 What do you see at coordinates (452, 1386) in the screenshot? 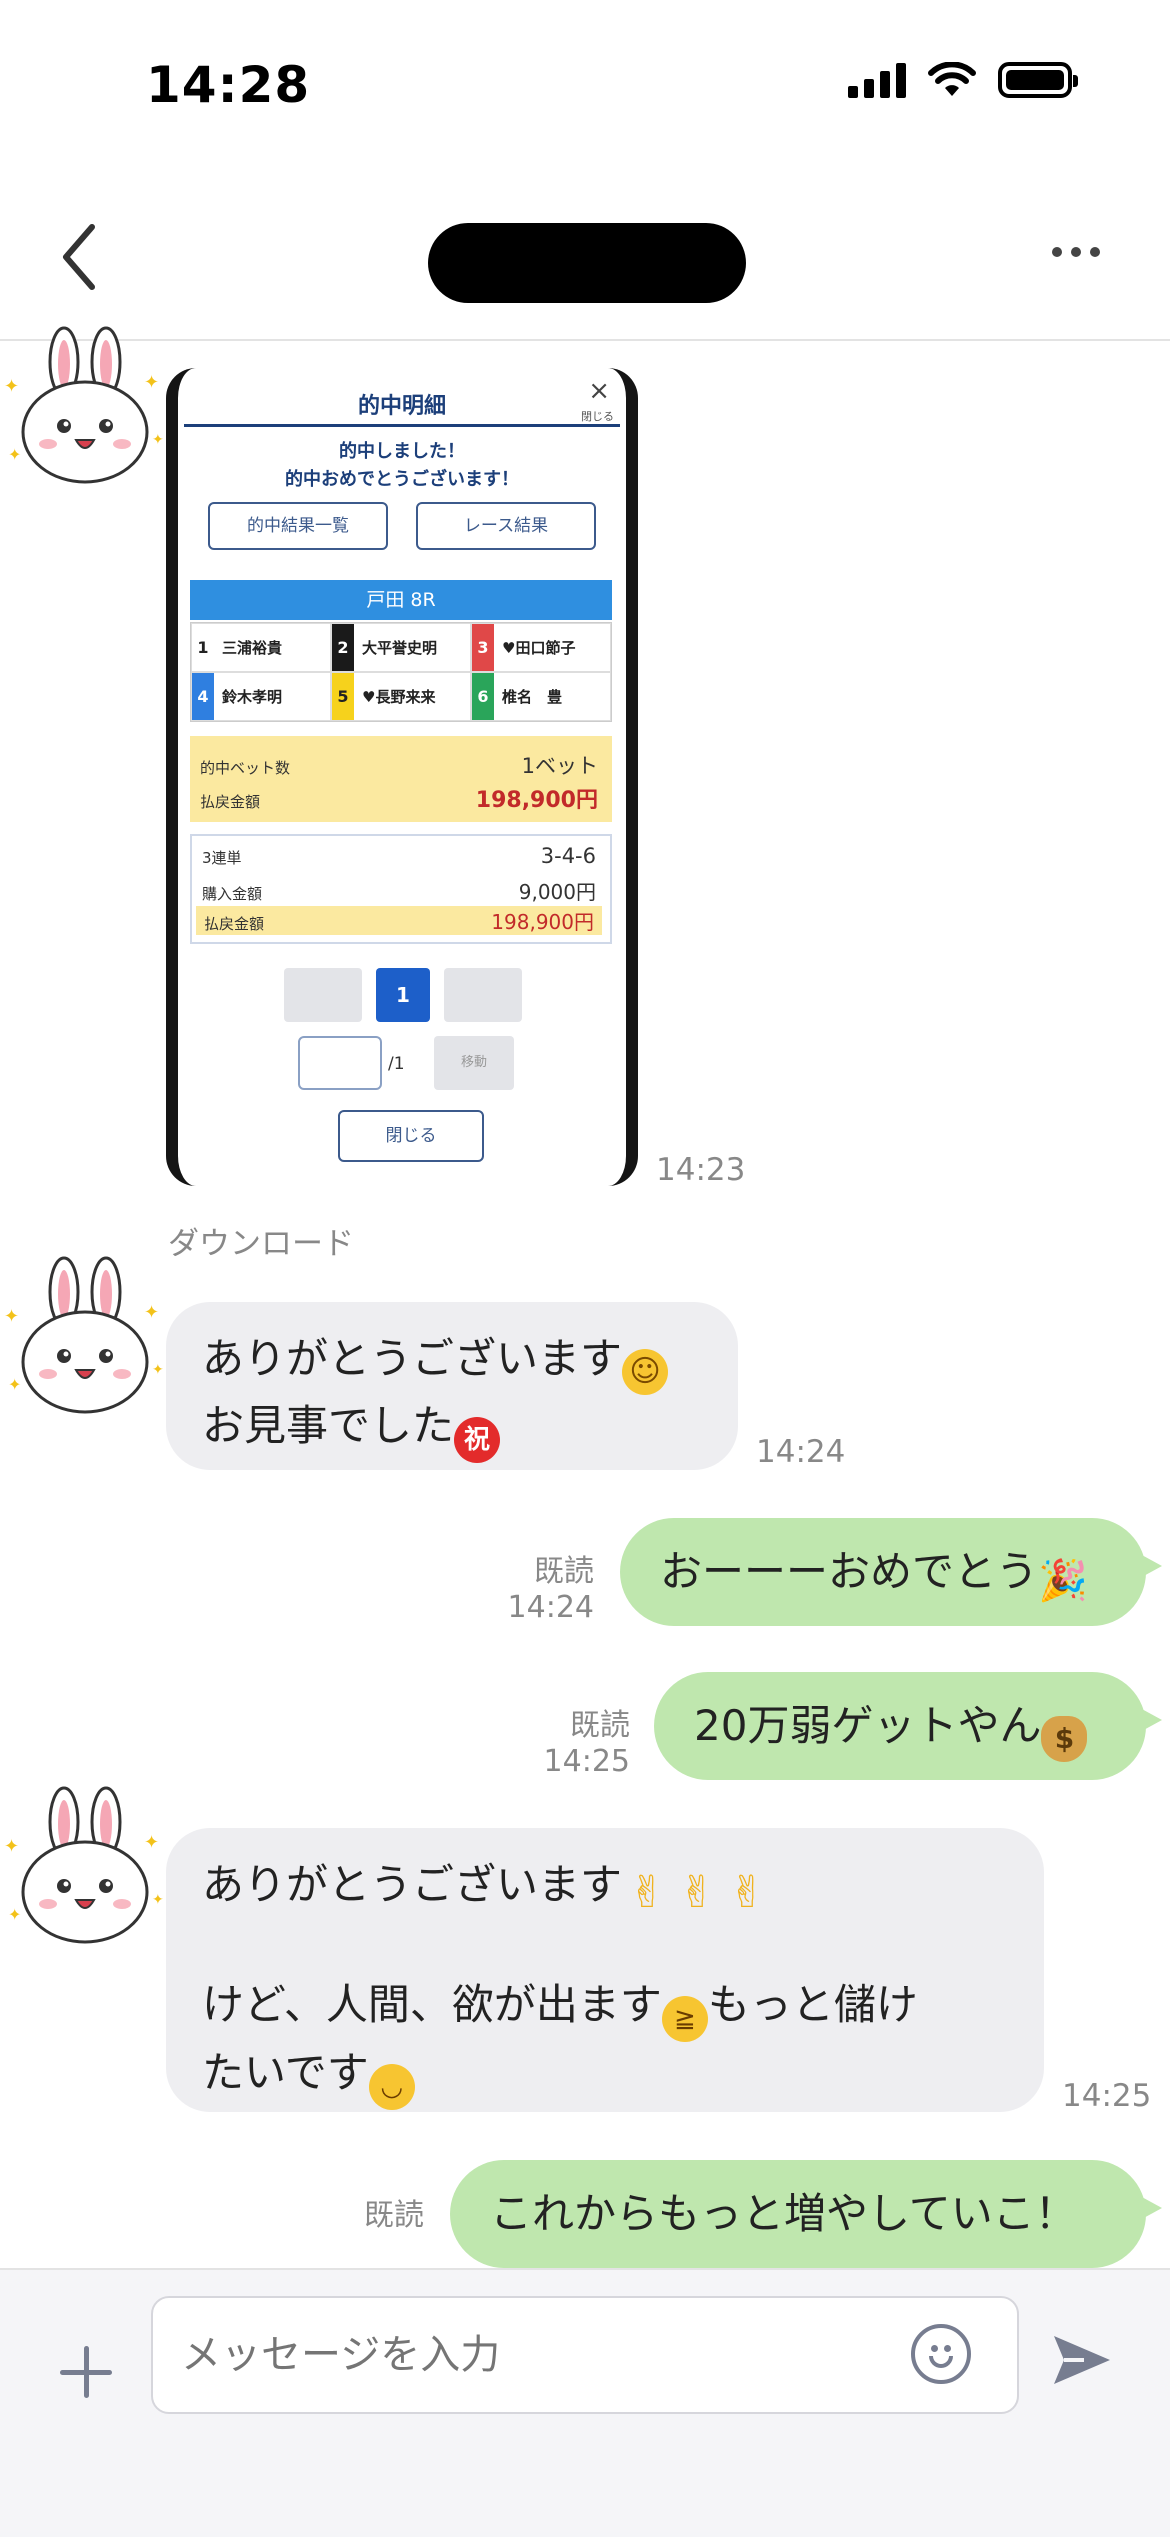
I see `message-bubble-incoming: ありがとうございます ☺ お見事でした祝` at bounding box center [452, 1386].